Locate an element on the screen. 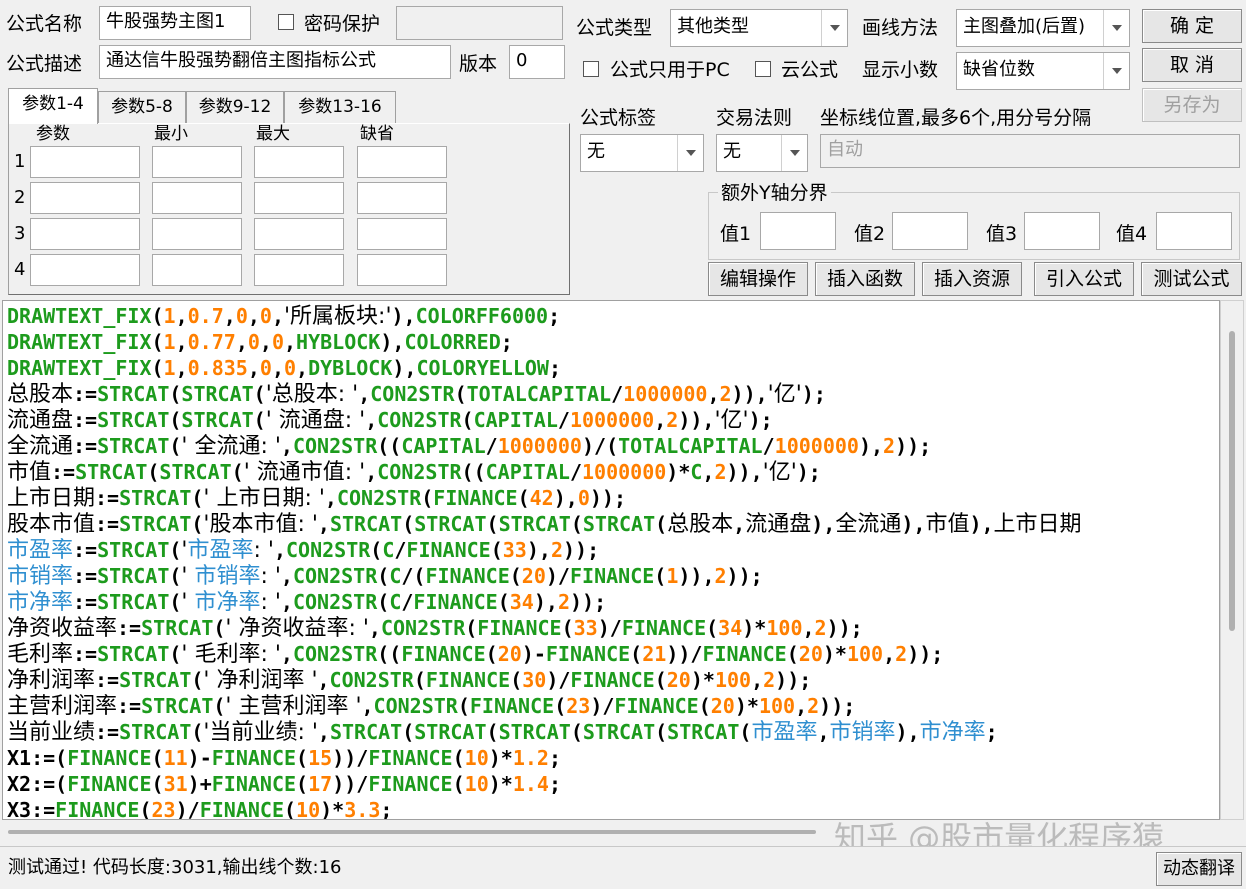 The height and width of the screenshot is (889, 1246). tab-params-5-8: 参数5-8 is located at coordinates (142, 107).